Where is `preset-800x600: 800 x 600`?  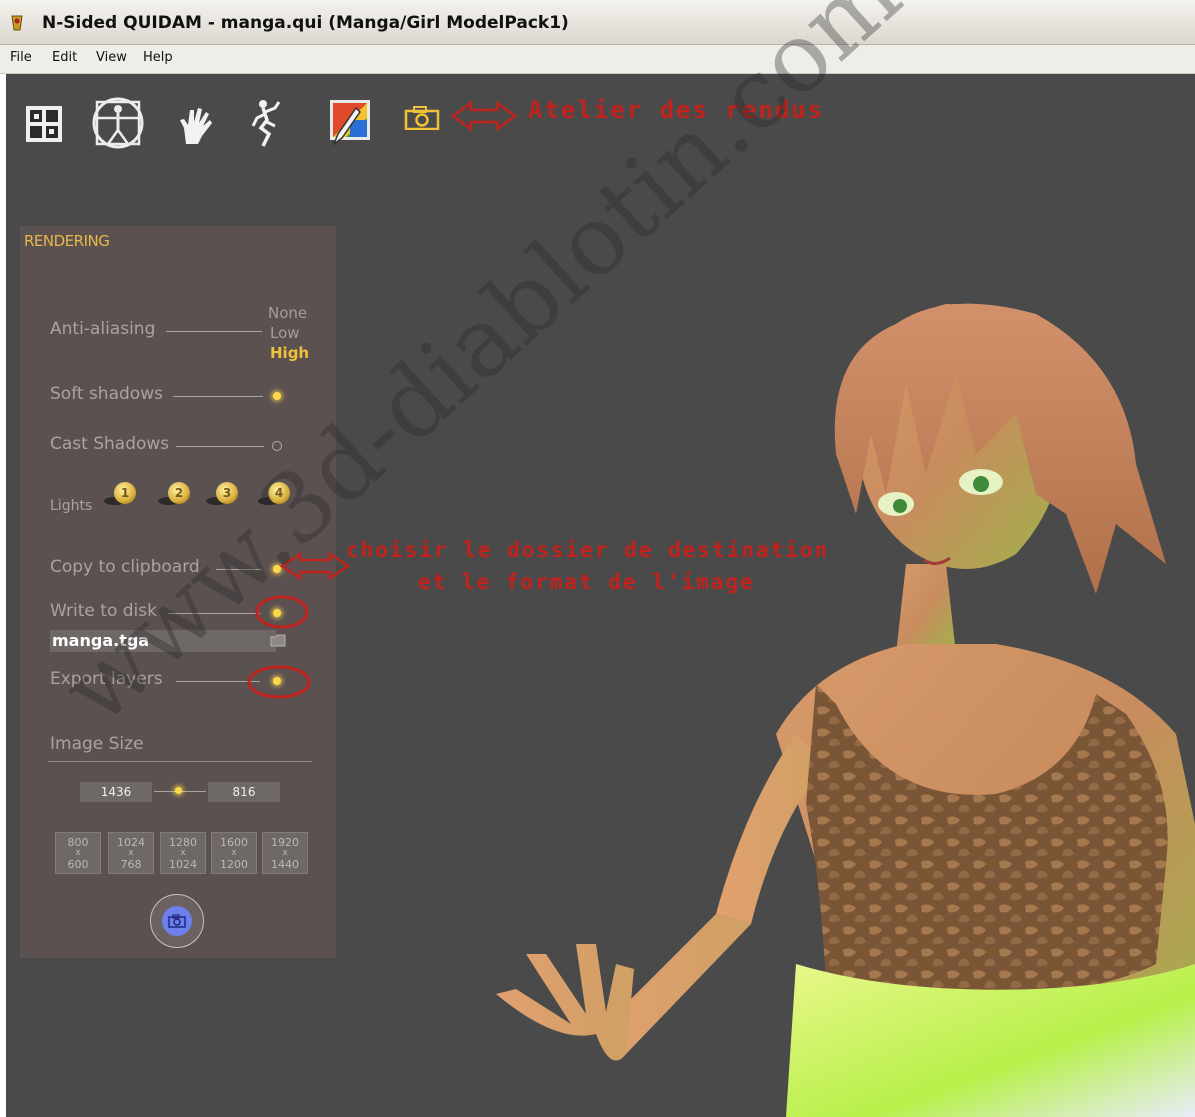
preset-800x600: 800 x 600 is located at coordinates (78, 853).